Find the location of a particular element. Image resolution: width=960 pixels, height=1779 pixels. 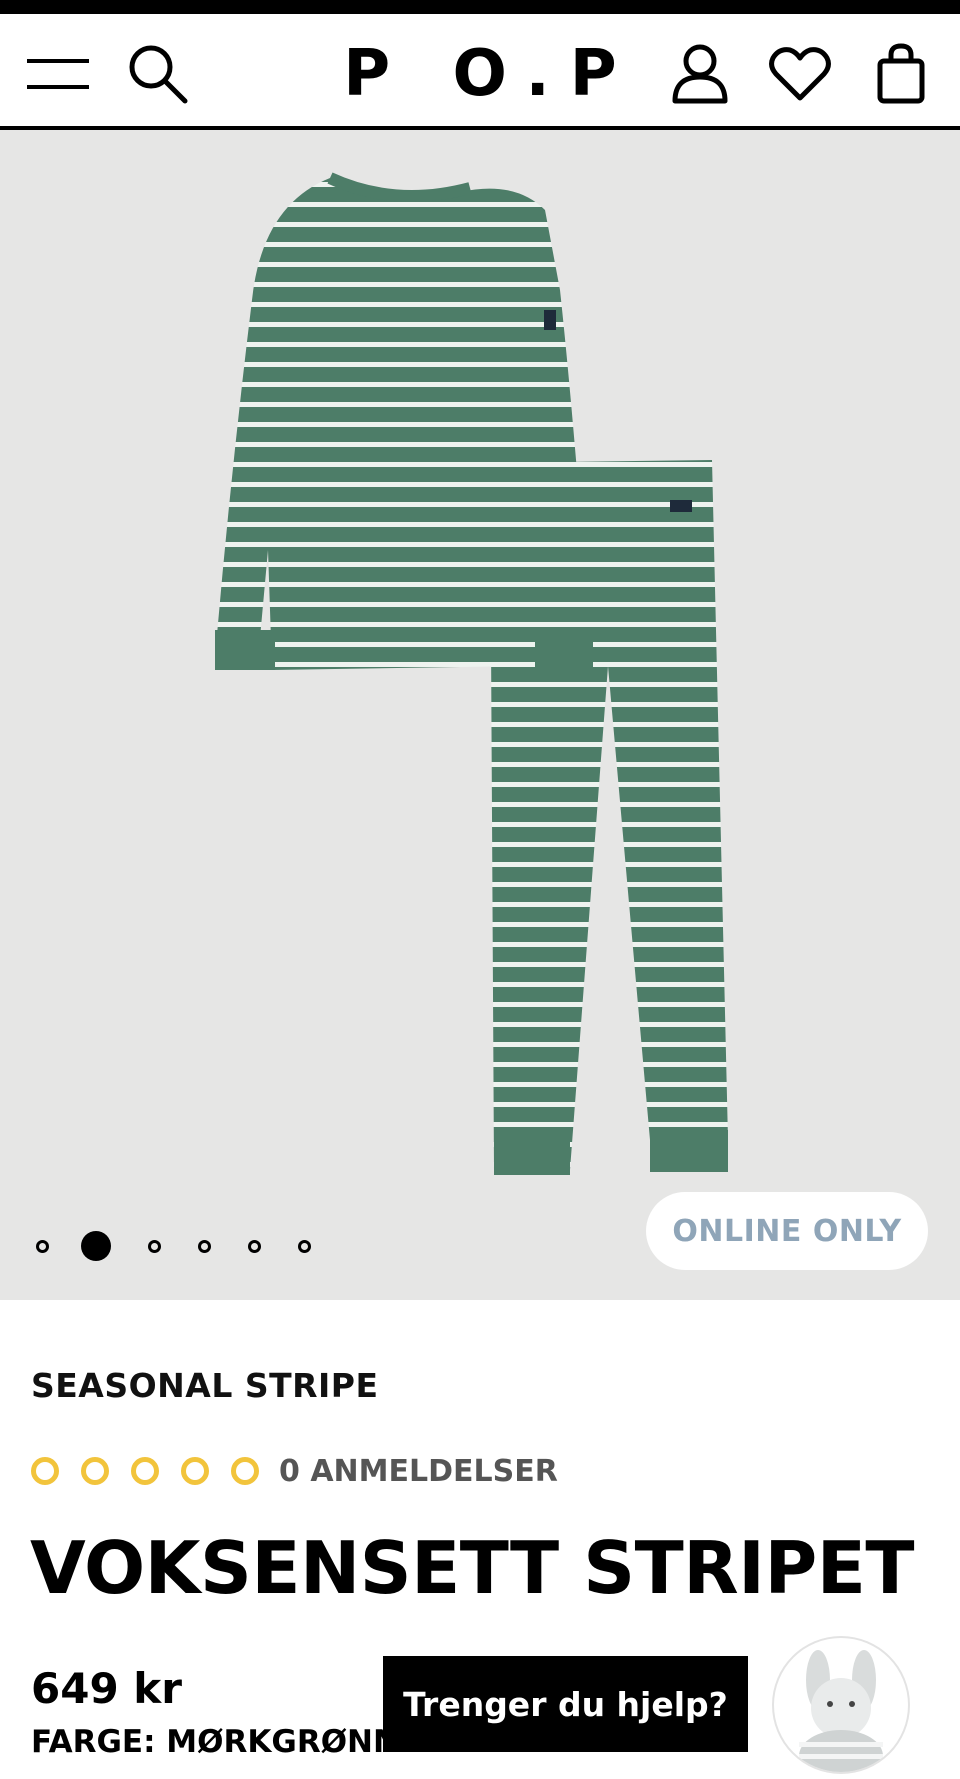

product-color: FARGE: MØRKGRØNN is located at coordinates (215, 1742).